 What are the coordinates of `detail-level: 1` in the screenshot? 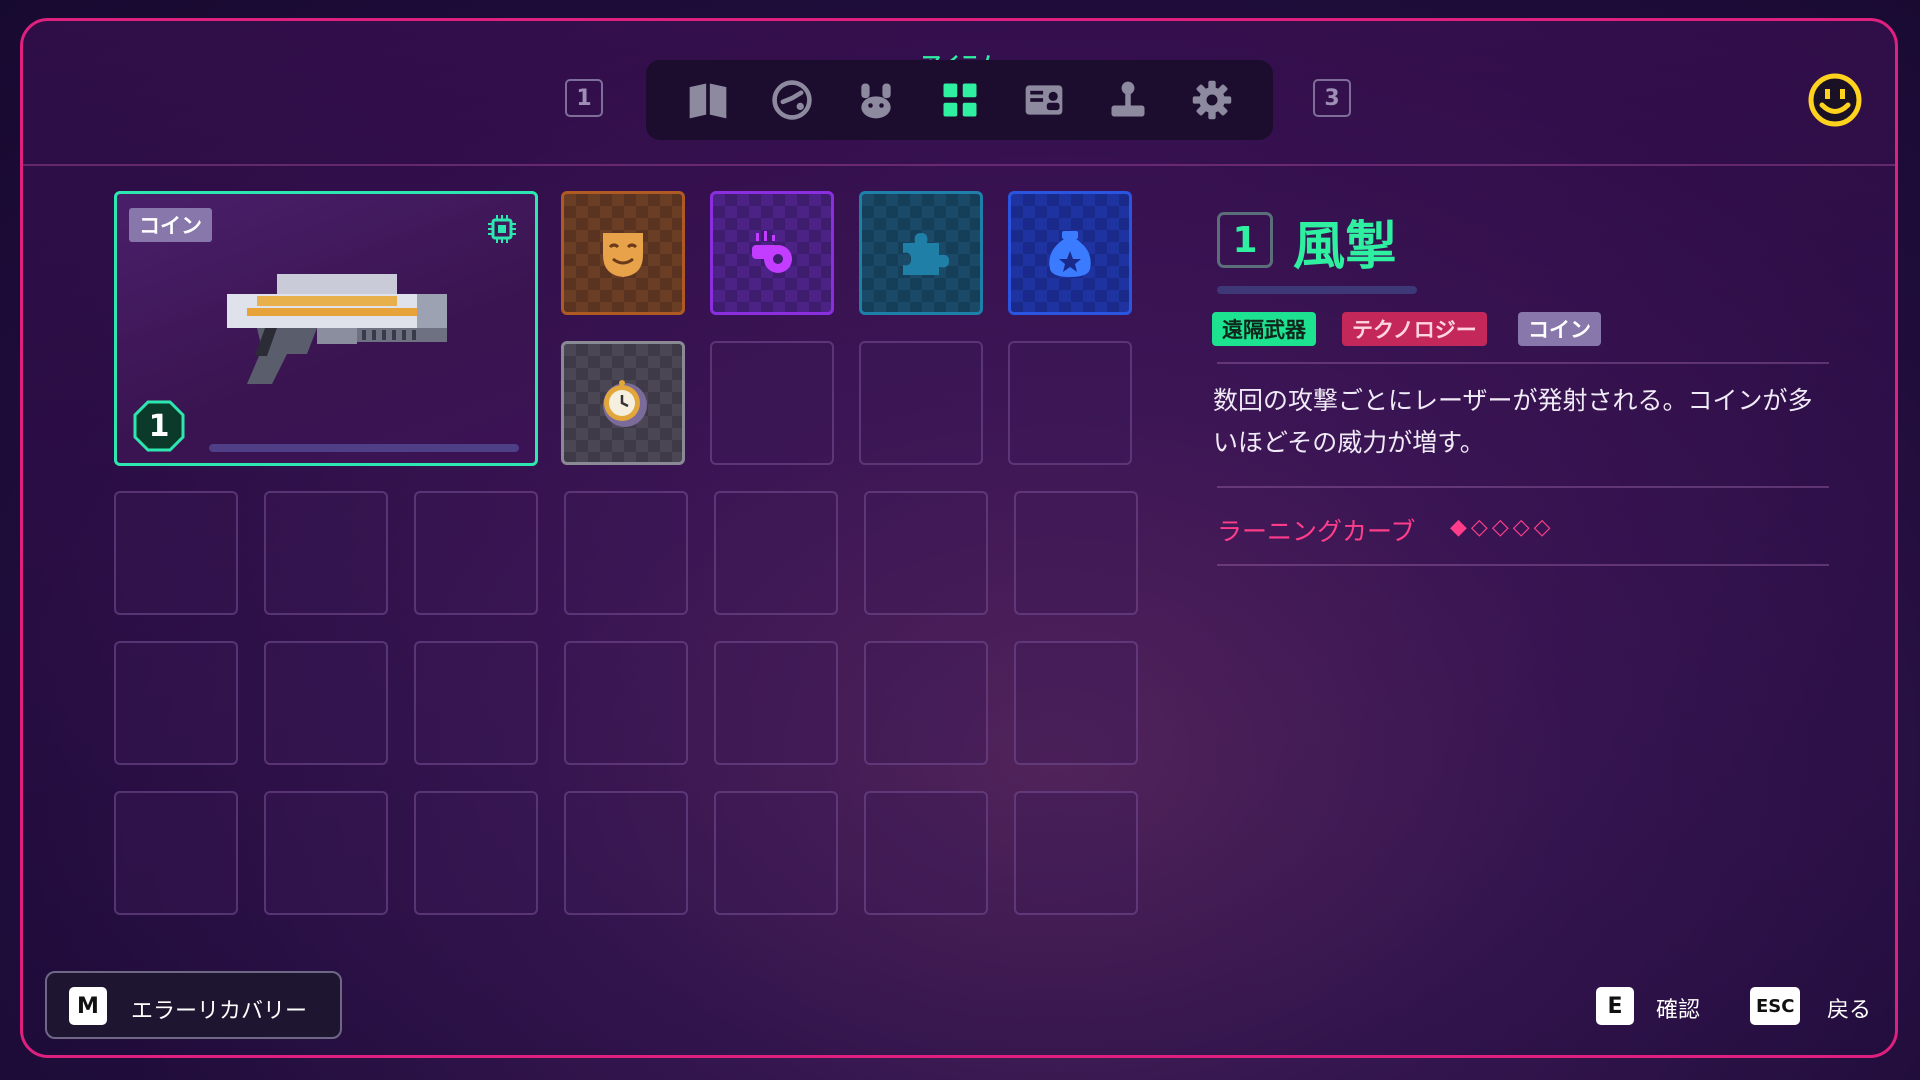 It's located at (1245, 240).